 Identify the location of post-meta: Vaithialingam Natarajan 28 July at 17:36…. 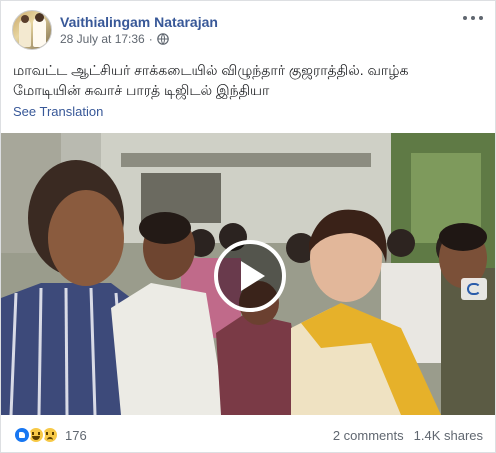
(139, 30).